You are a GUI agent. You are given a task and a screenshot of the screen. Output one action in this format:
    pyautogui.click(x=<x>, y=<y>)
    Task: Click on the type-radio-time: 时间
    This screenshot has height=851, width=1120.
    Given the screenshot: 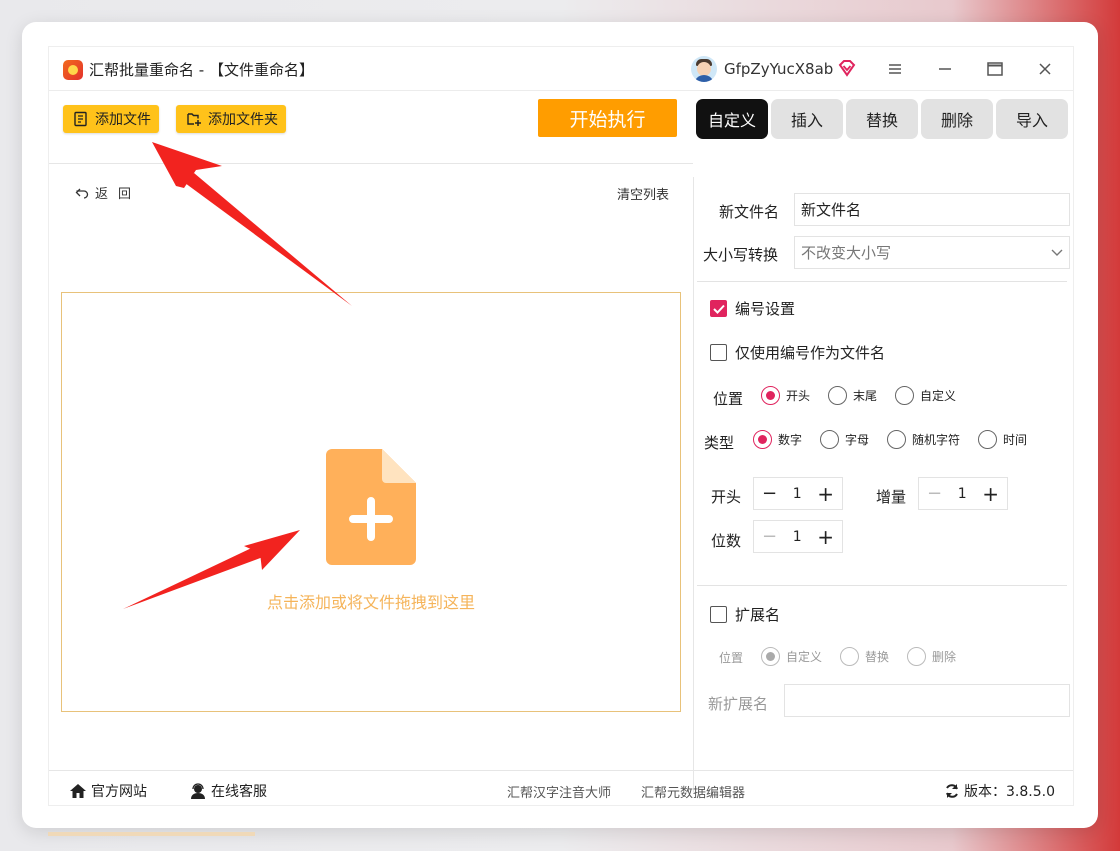 What is the action you would take?
    pyautogui.click(x=1002, y=439)
    